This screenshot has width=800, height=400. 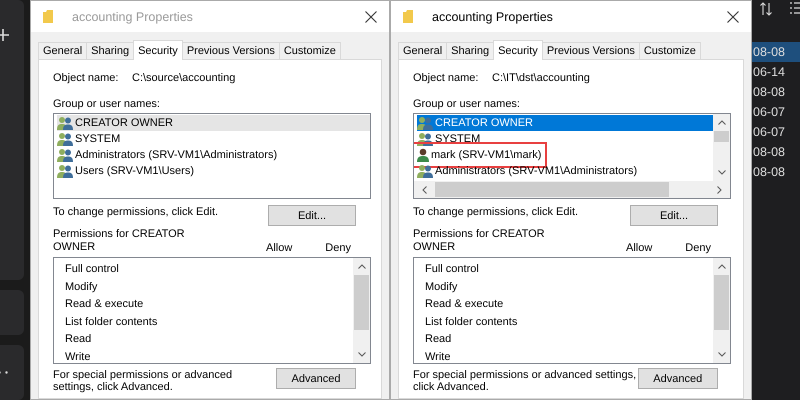 I want to click on object-name-value: C:\IT\dst\accounting, so click(x=541, y=78).